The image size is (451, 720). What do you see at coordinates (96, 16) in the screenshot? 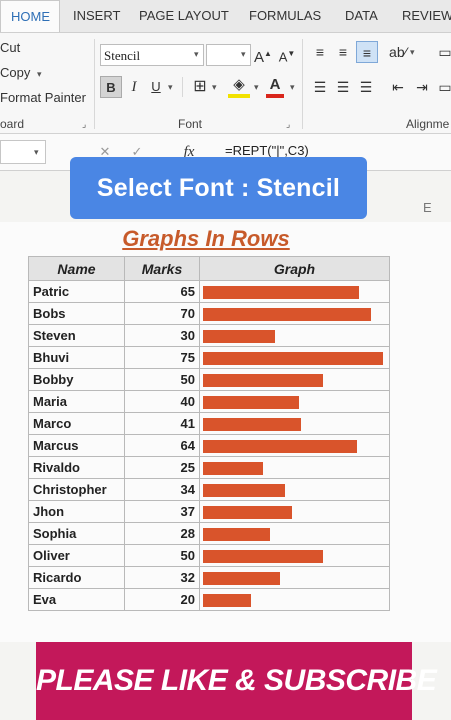
I see `tab-insert: INSERT` at bounding box center [96, 16].